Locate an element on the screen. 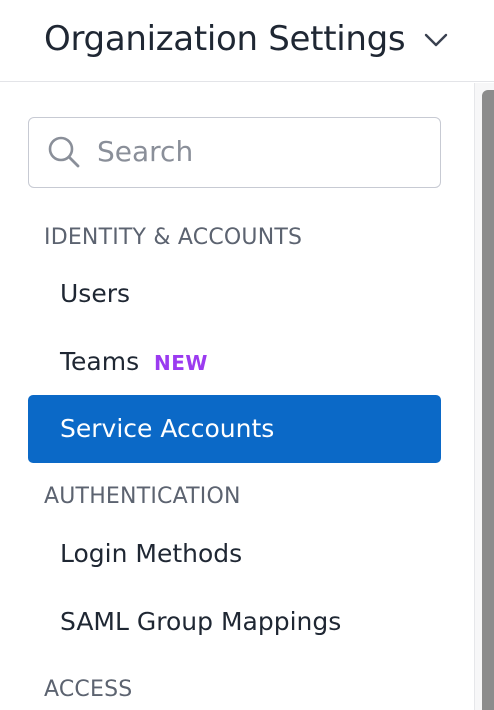  sidebar-item-users: Users is located at coordinates (234, 294).